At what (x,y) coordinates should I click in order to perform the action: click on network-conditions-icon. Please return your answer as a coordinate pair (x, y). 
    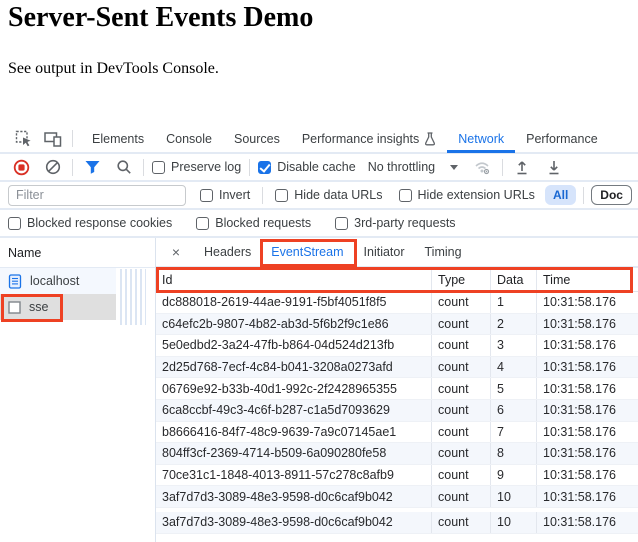
    Looking at the image, I should click on (483, 167).